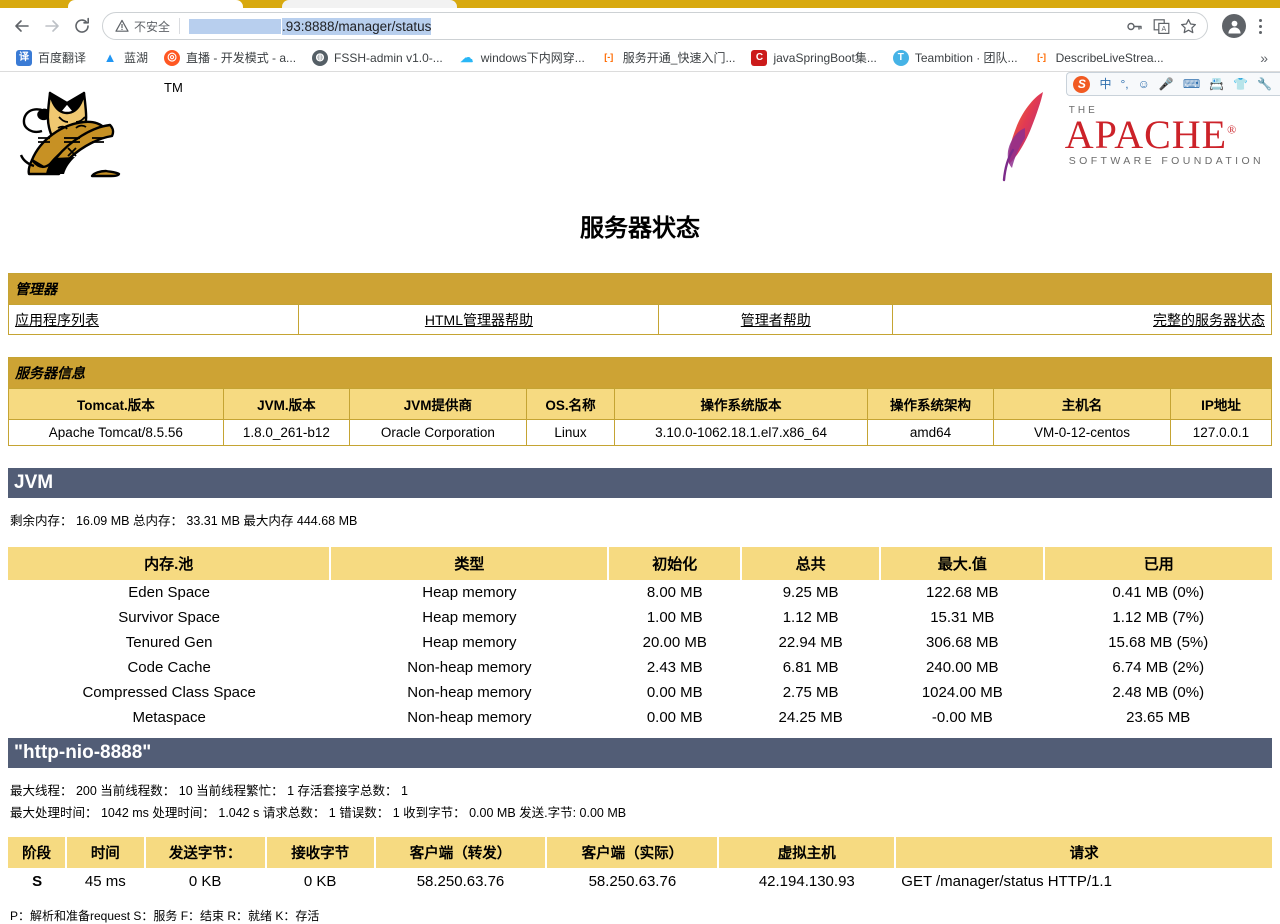 This screenshot has height=924, width=1280. I want to click on translate-icon: A, so click(1161, 26).